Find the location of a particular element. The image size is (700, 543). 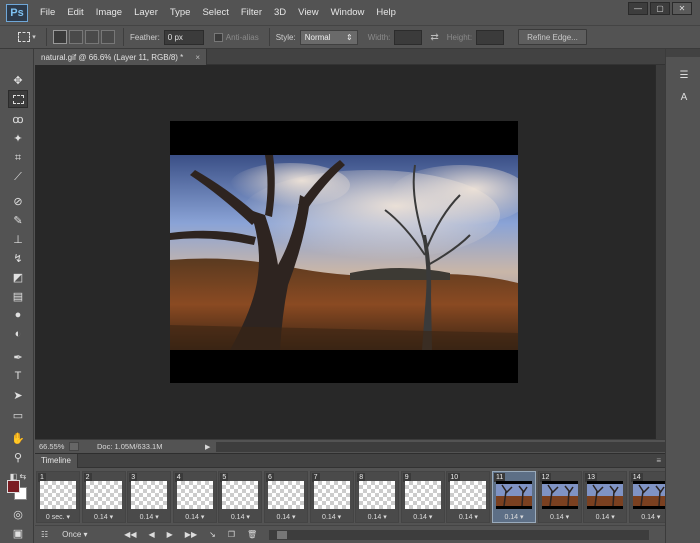

width-input is located at coordinates (408, 37).